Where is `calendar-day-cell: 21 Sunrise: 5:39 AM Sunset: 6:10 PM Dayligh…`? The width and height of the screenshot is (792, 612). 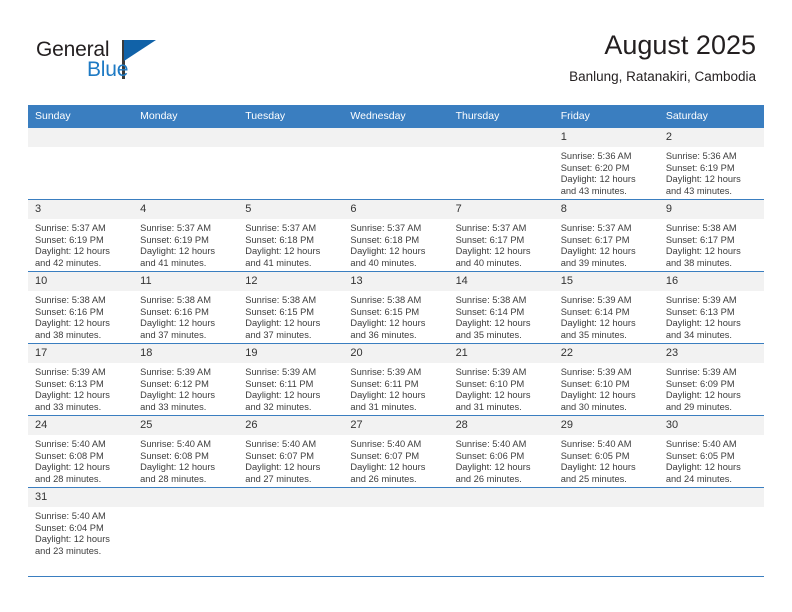
calendar-day-cell: 21 Sunrise: 5:39 AM Sunset: 6:10 PM Dayligh… is located at coordinates (501, 379).